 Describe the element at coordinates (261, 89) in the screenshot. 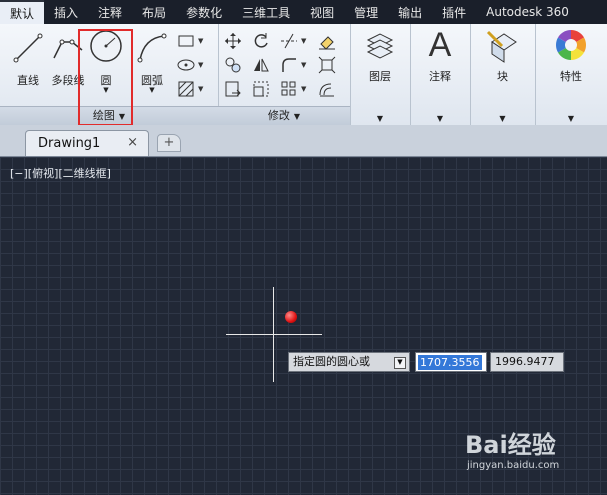

I see `scale-icon` at that location.